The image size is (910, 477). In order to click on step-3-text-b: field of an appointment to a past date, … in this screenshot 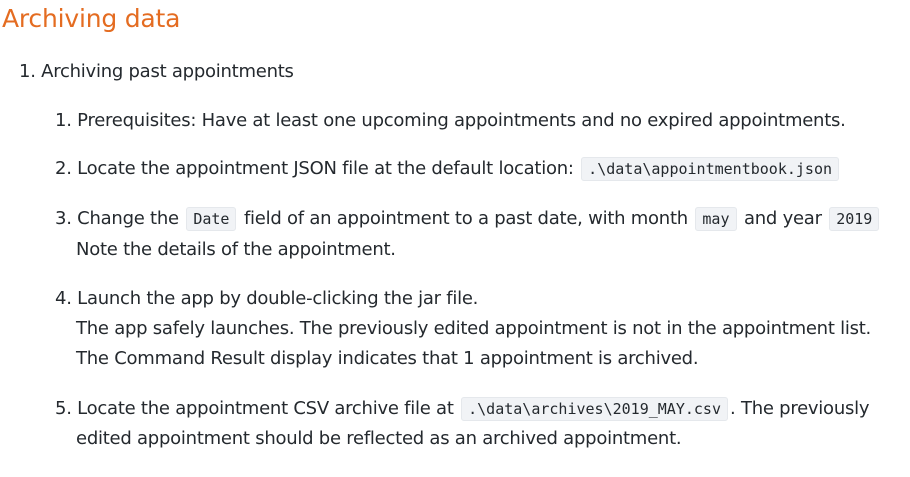, I will do `click(465, 218)`.